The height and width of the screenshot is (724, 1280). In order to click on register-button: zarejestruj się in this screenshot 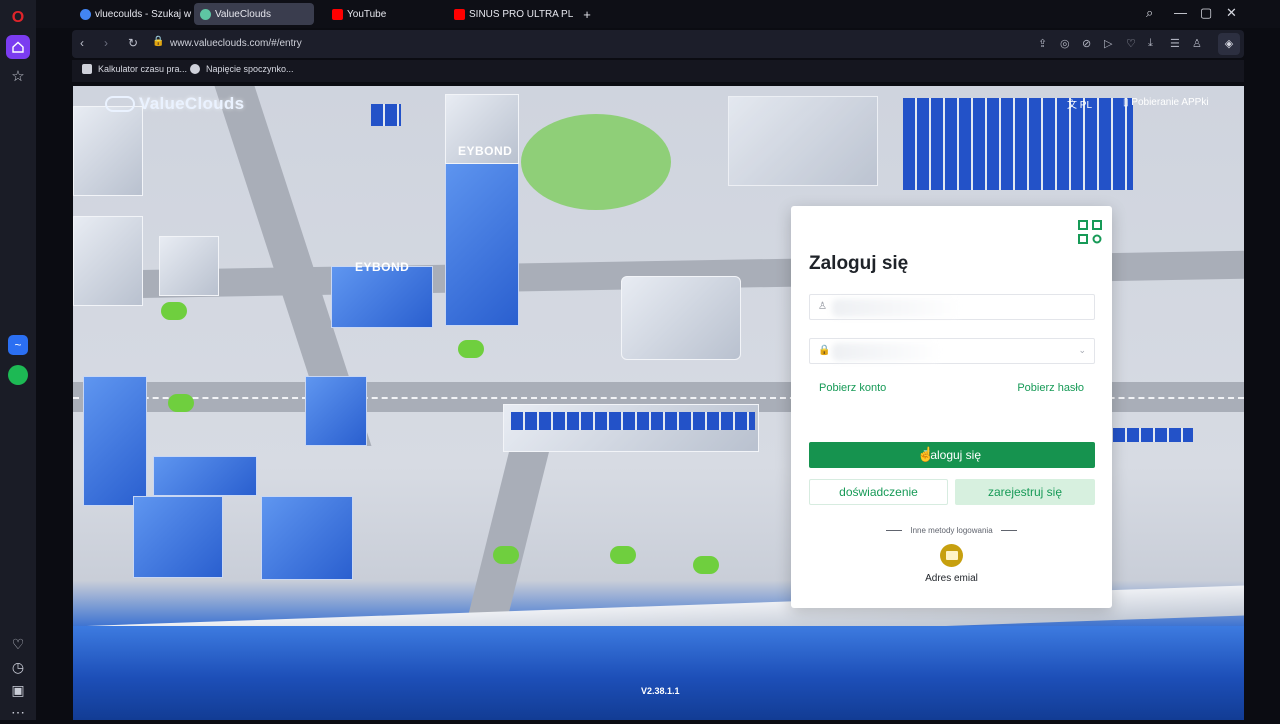, I will do `click(1025, 492)`.